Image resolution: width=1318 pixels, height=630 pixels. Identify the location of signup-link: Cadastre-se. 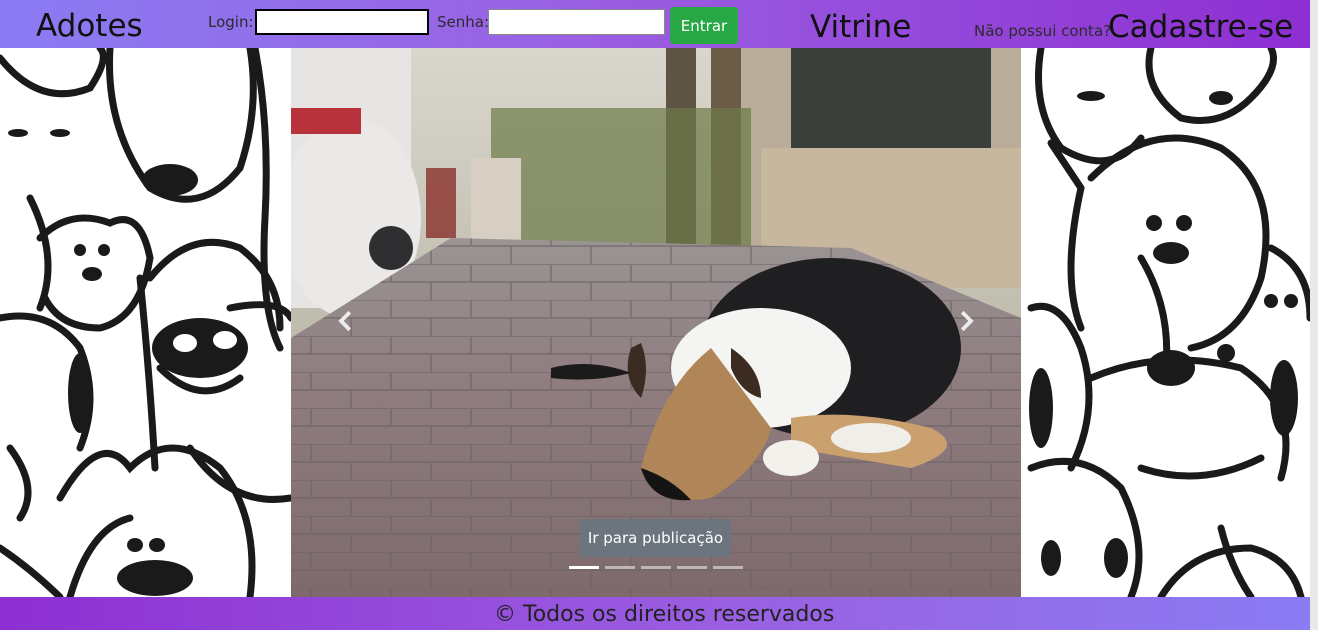
(1200, 27).